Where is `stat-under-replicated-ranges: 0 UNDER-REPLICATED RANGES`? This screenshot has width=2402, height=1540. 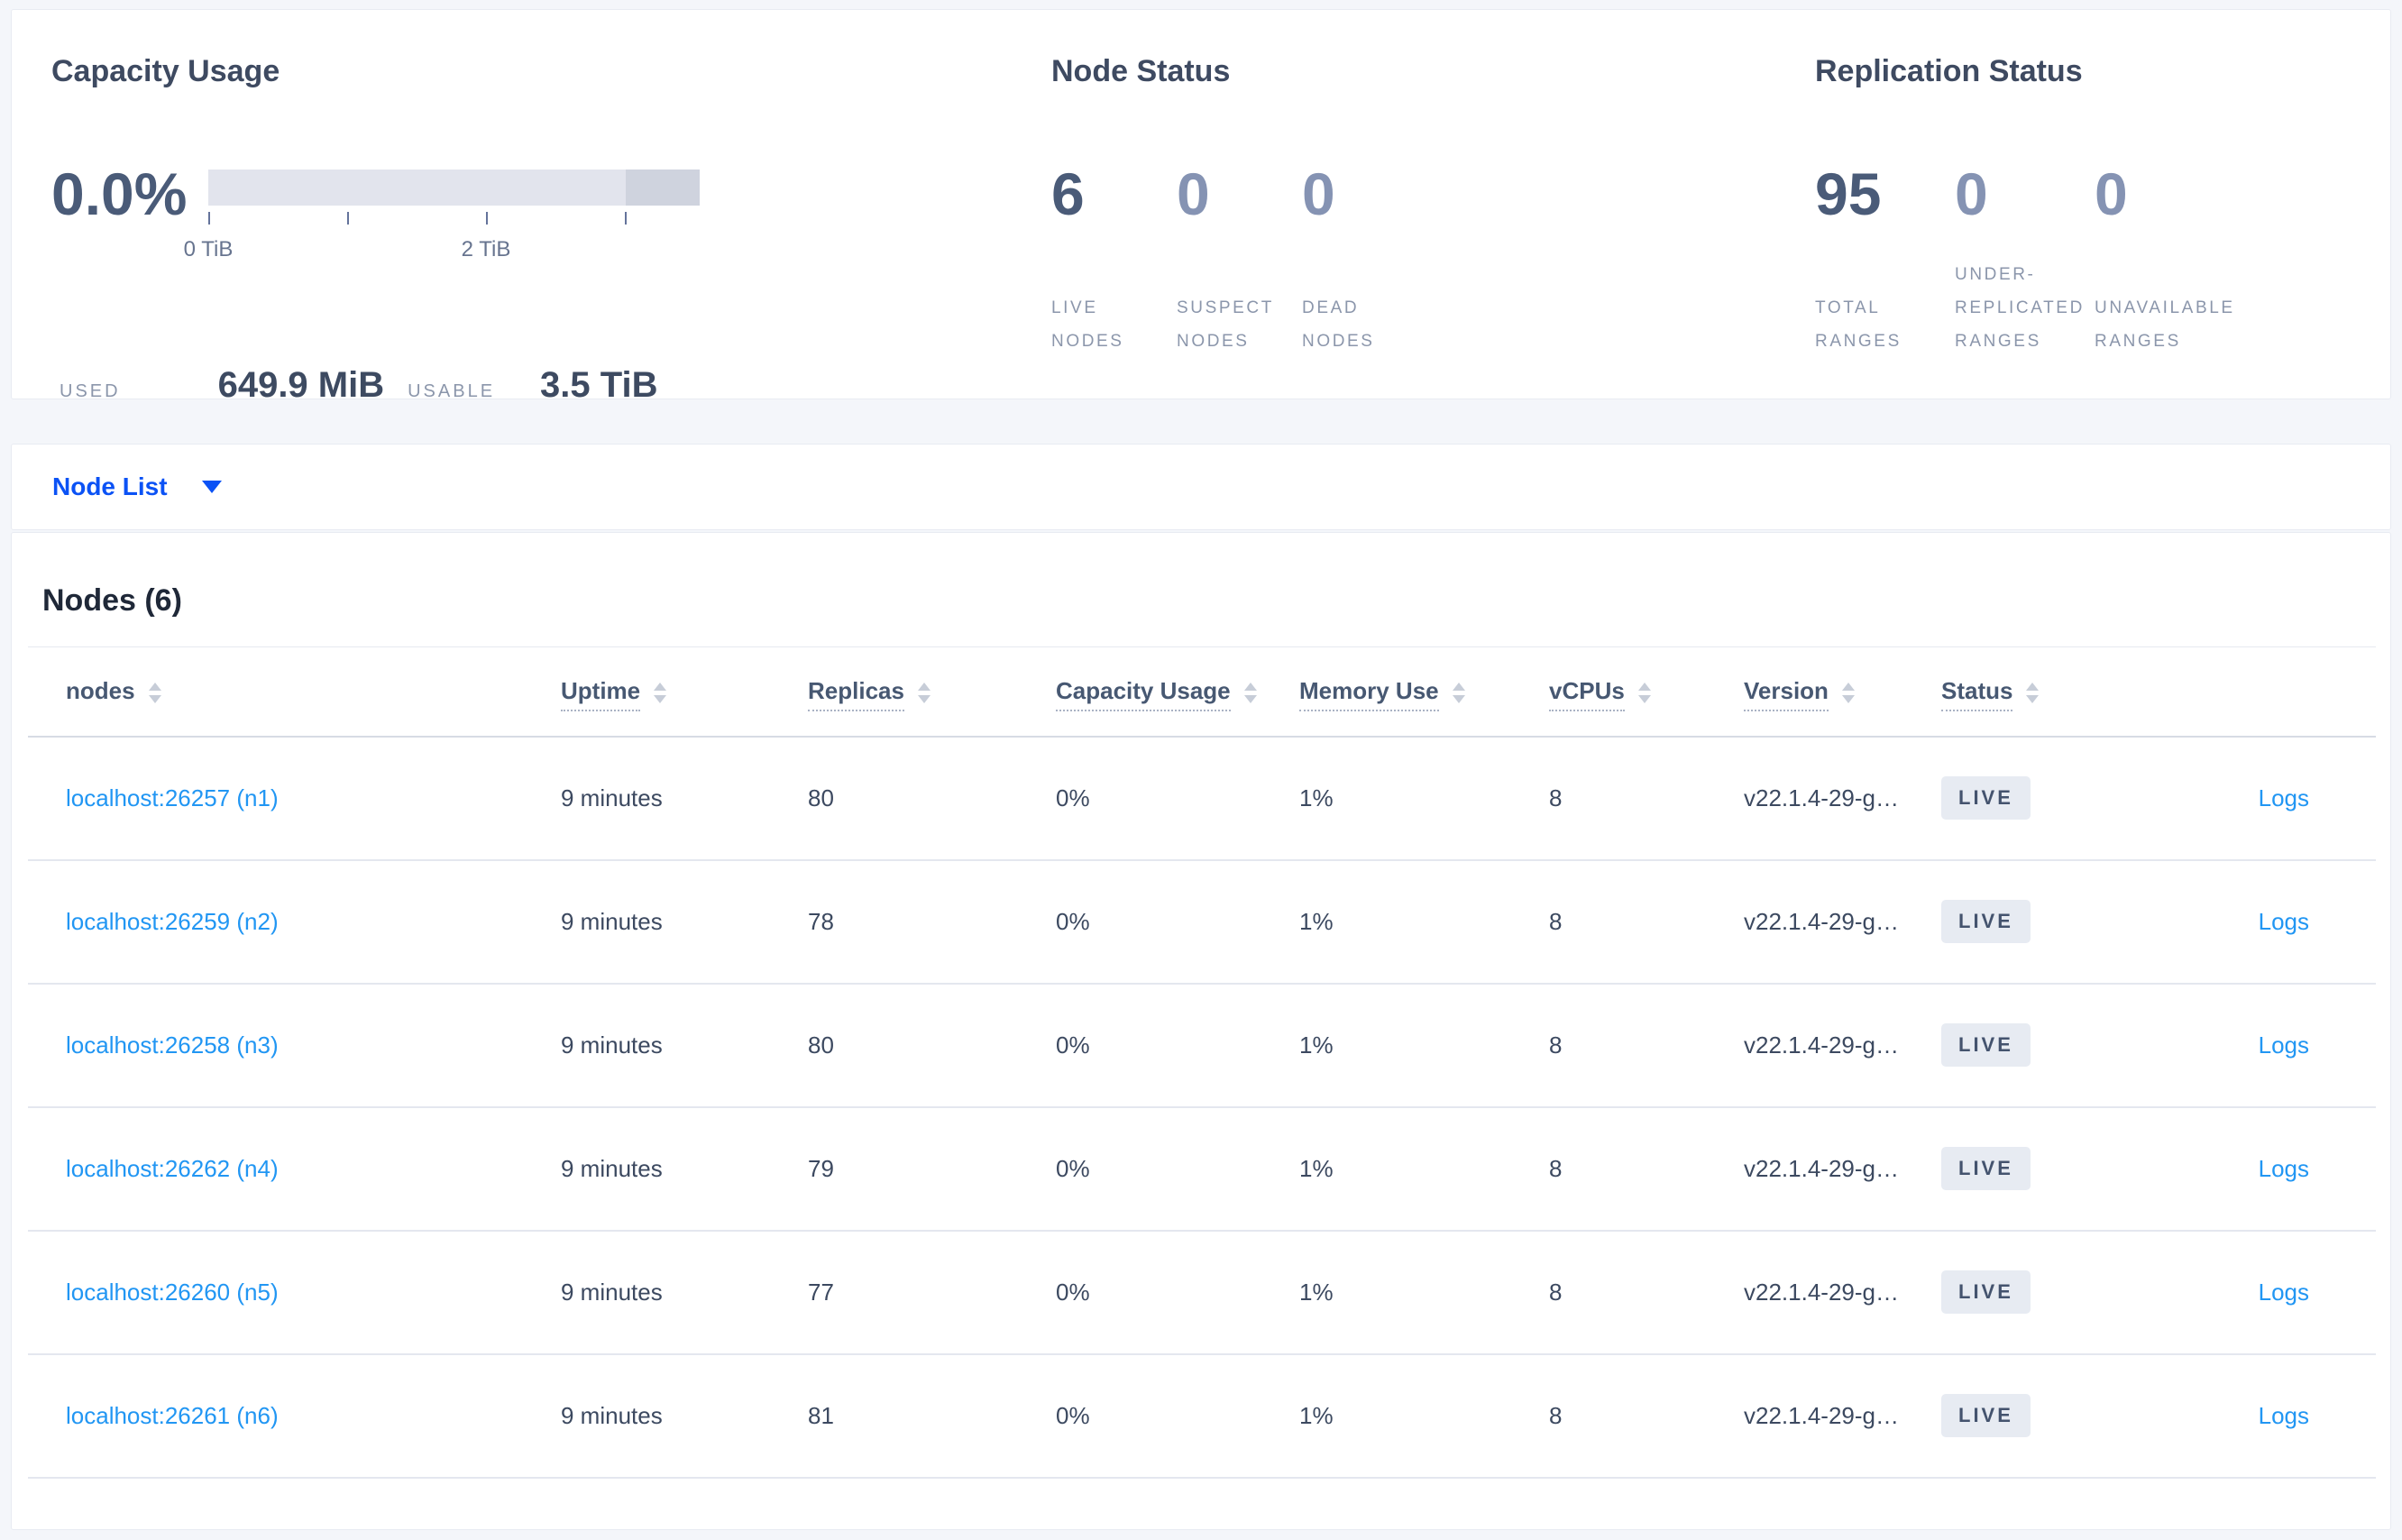 stat-under-replicated-ranges: 0 UNDER-REPLICATED RANGES is located at coordinates (2018, 259).